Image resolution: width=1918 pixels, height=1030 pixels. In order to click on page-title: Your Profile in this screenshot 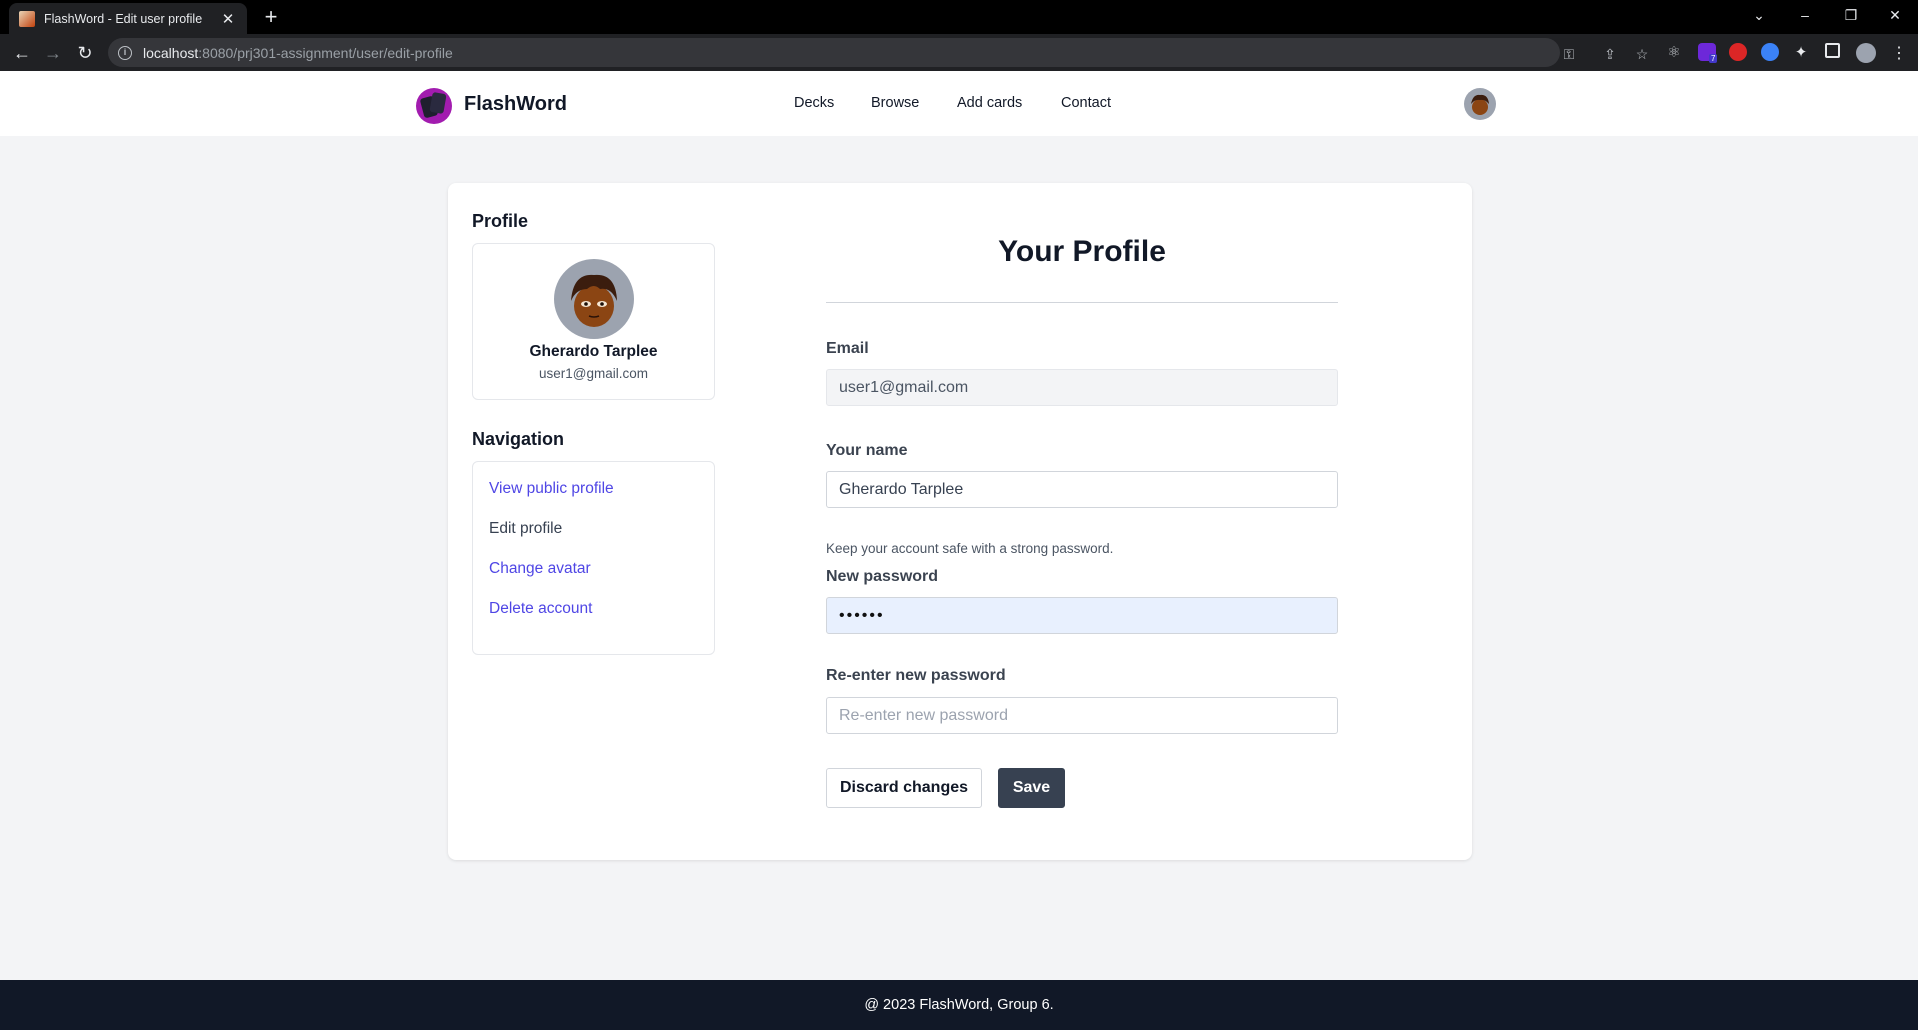, I will do `click(1082, 251)`.